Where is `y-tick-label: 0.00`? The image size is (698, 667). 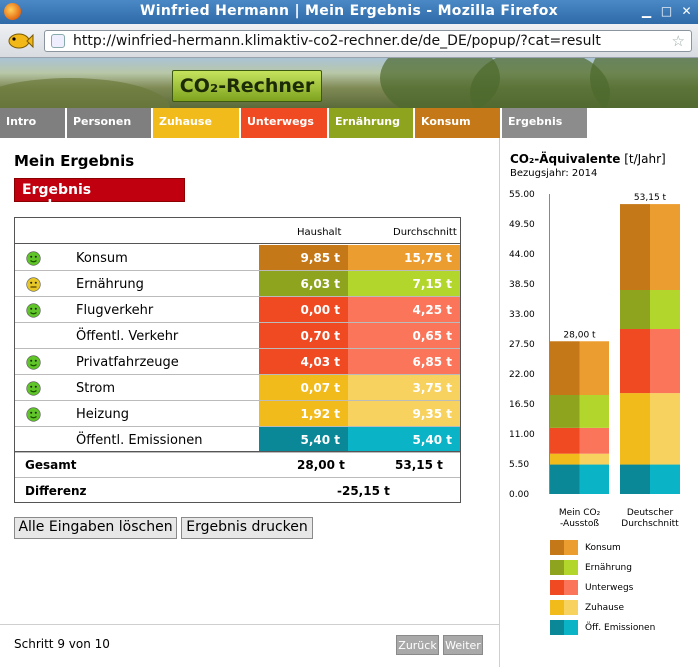 y-tick-label: 0.00 is located at coordinates (519, 495).